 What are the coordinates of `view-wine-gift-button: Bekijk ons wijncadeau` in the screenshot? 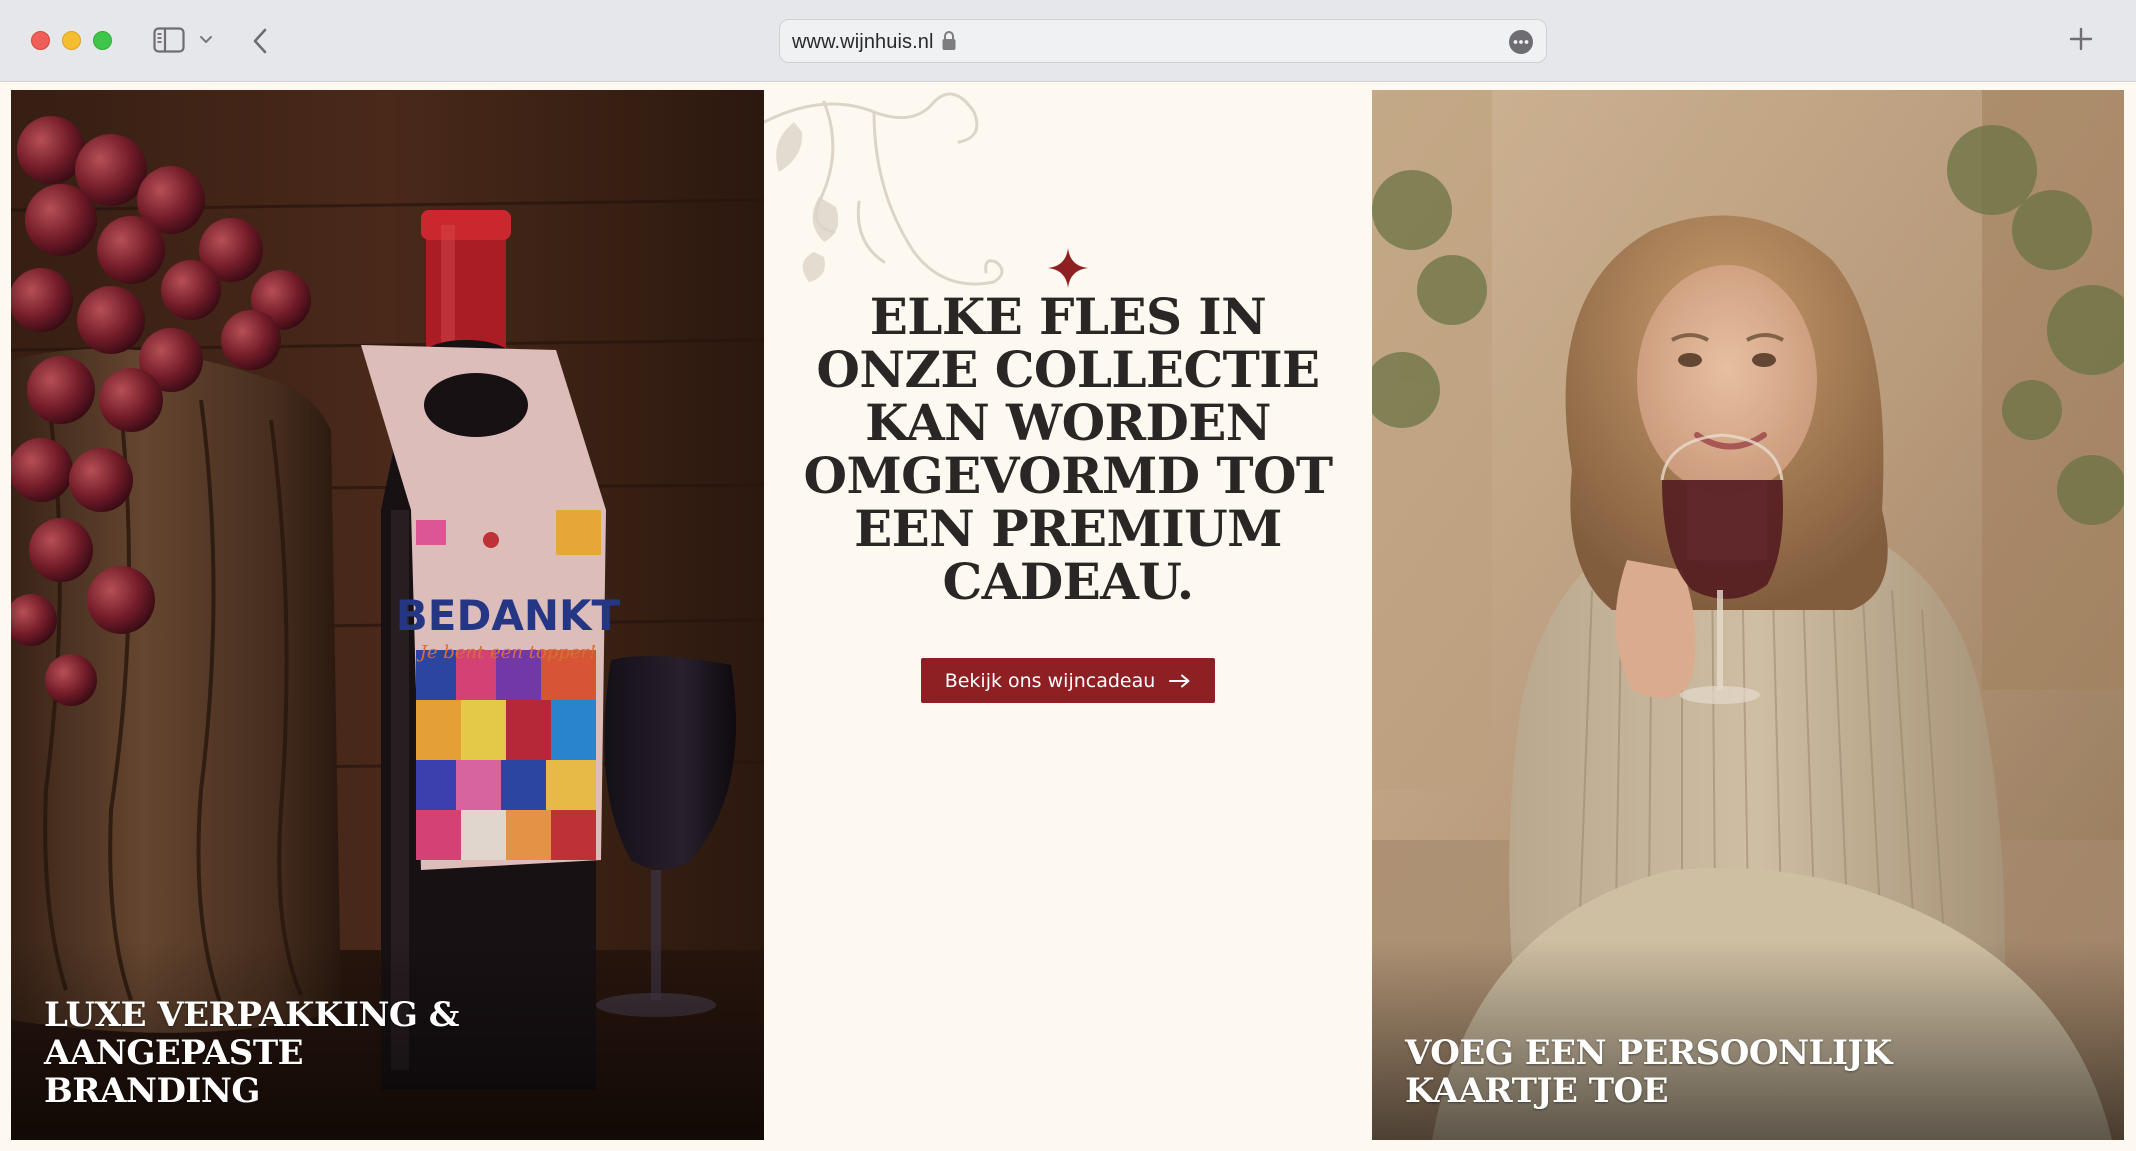 It's located at (1068, 680).